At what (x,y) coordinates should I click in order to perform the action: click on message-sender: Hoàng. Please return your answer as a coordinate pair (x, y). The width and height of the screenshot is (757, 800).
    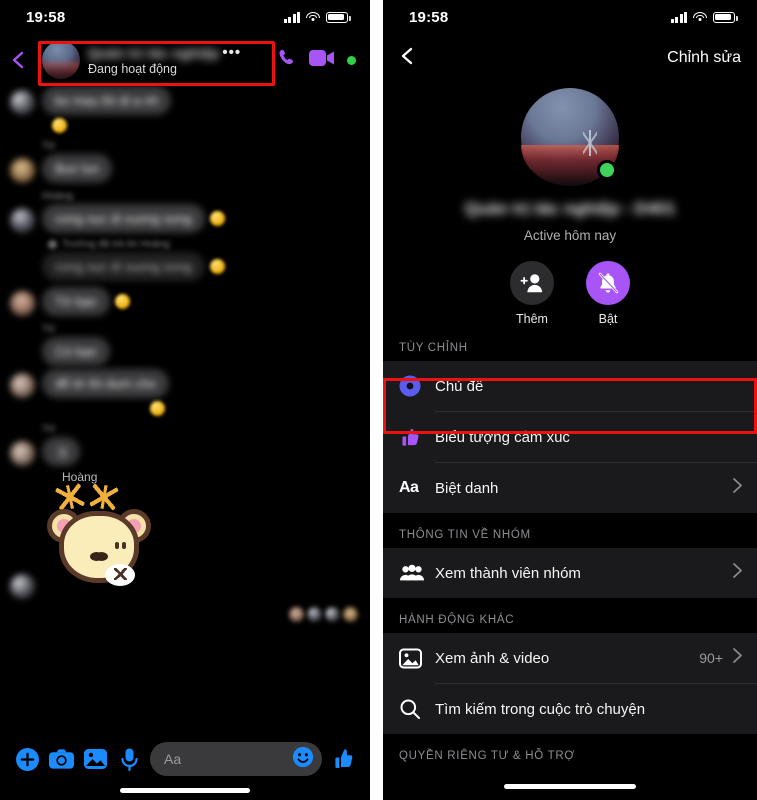
    Looking at the image, I should click on (57, 196).